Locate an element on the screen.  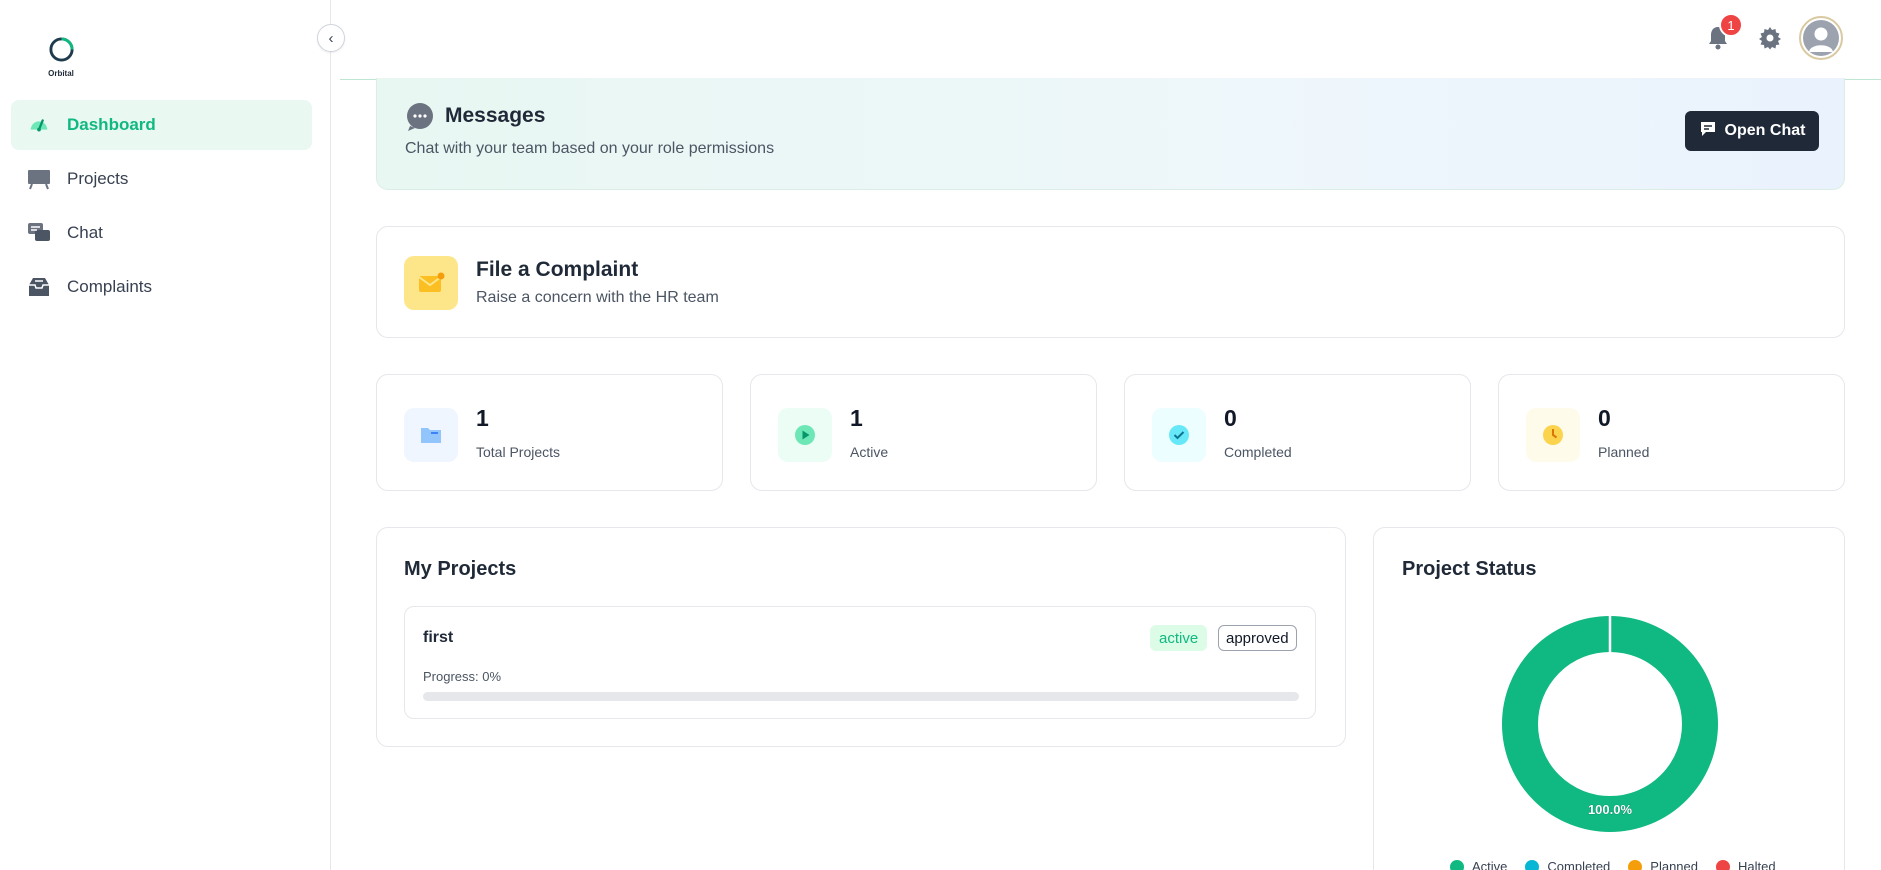
legend-item-planned: Planned is located at coordinates (1663, 864).